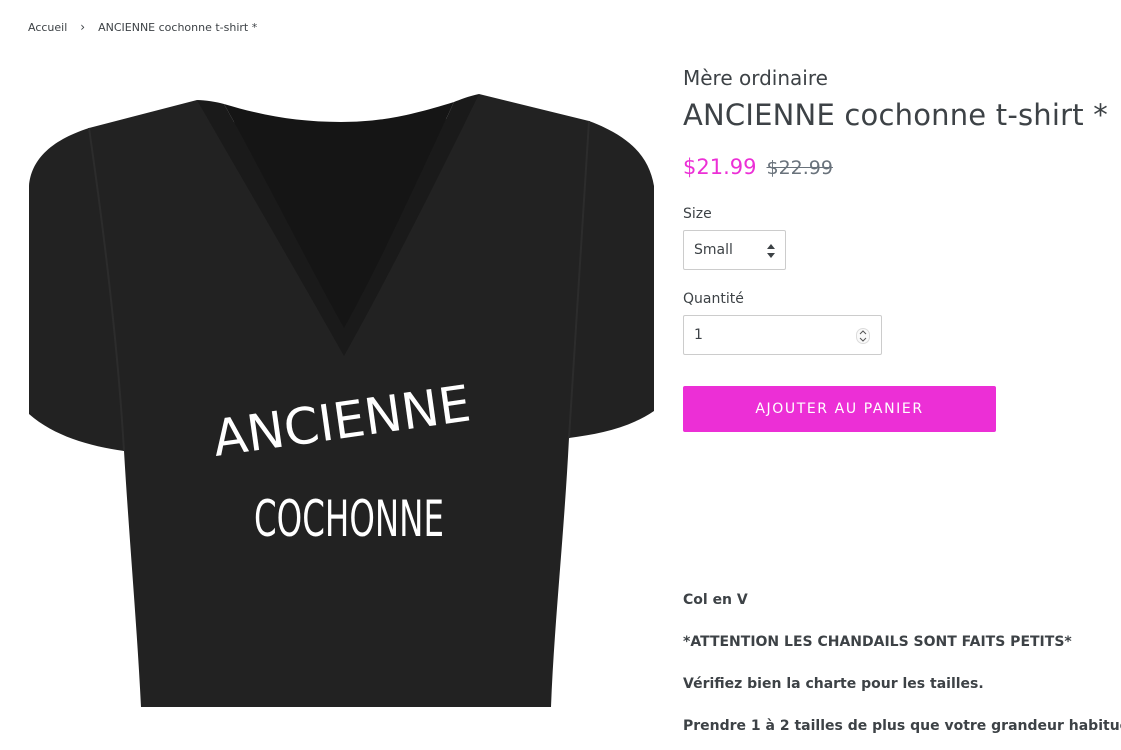  I want to click on add-to-cart-button: AJOUTER AU PANIER, so click(839, 409).